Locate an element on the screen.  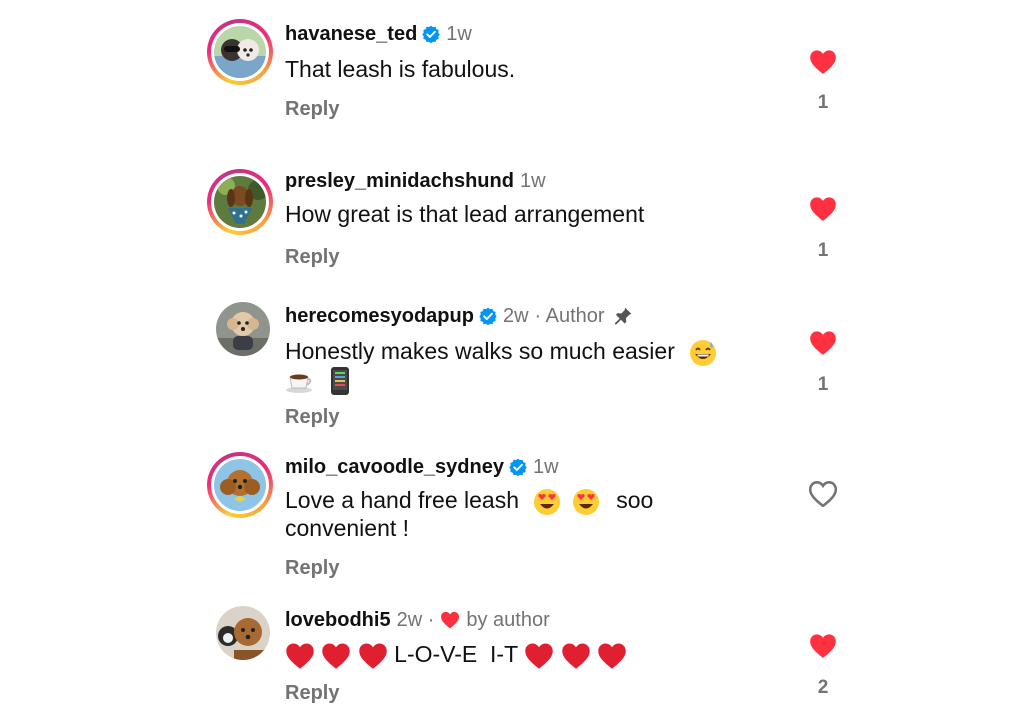
comment-text-line2: convenient ! is located at coordinates (347, 528).